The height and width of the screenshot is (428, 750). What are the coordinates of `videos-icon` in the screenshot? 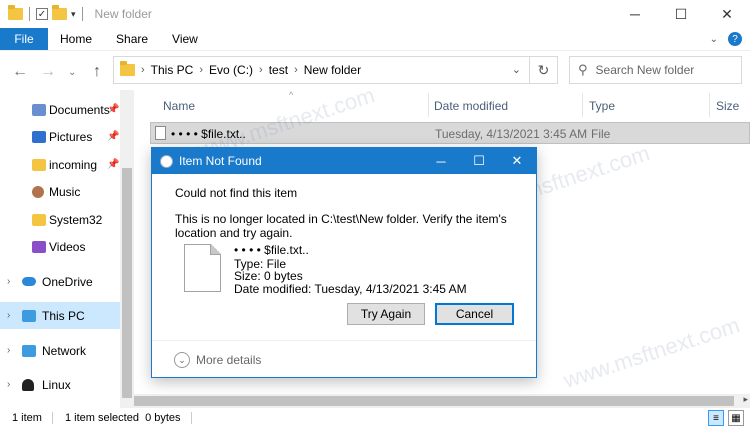 It's located at (39, 246).